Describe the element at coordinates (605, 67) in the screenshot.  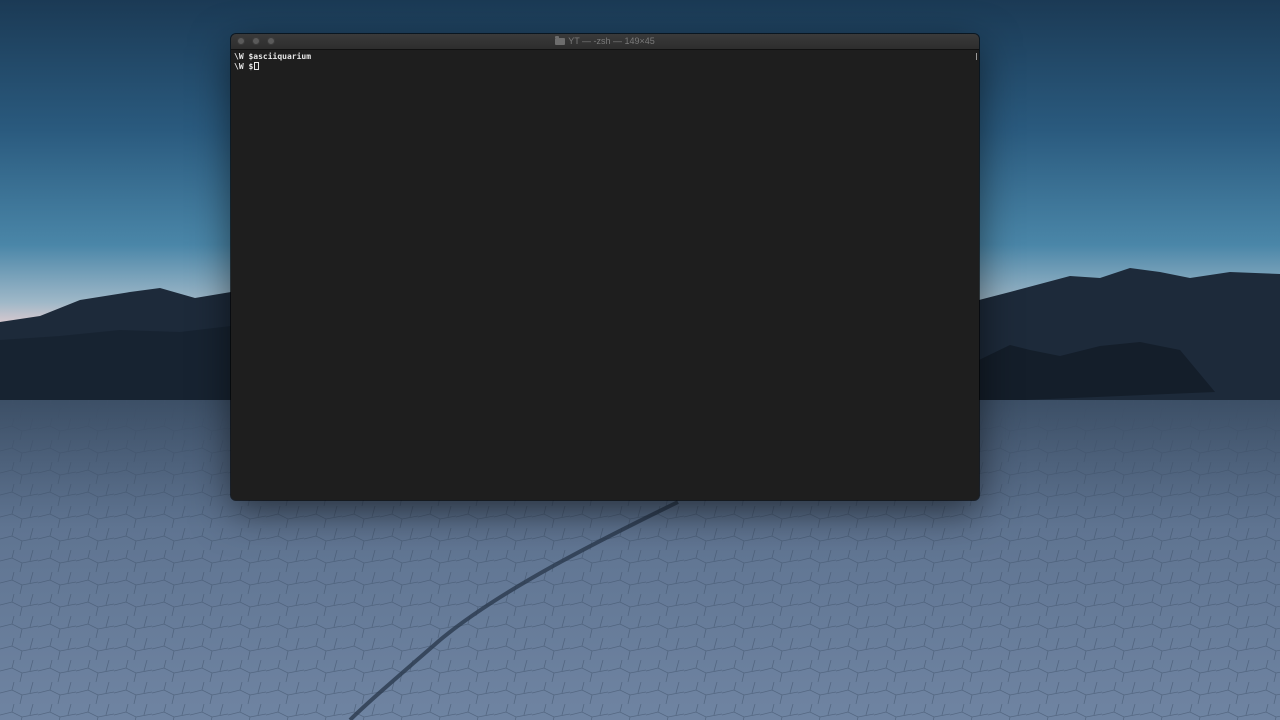
I see `terminal-line: \W $` at that location.